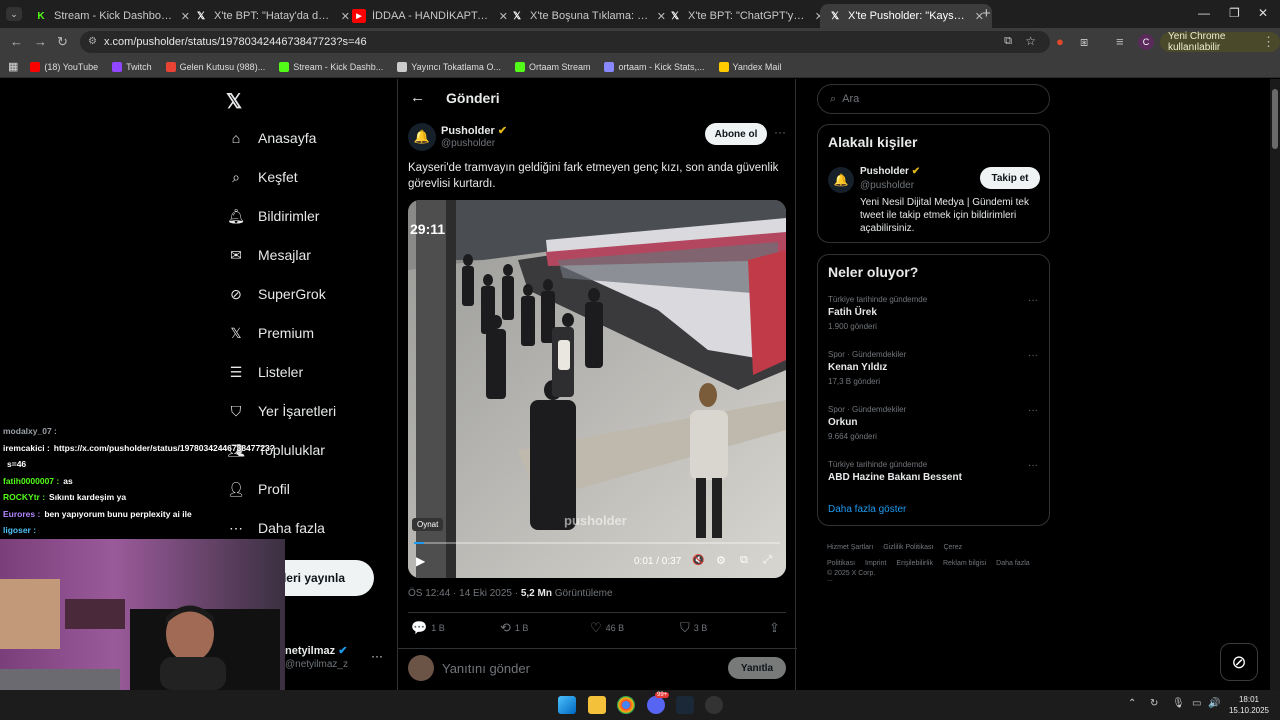 Image resolution: width=1280 pixels, height=720 pixels. Describe the element at coordinates (272, 16) in the screenshot. I see `browser-tab: 𝕏X'te BPT: "Hatay'da depremin e✕` at that location.